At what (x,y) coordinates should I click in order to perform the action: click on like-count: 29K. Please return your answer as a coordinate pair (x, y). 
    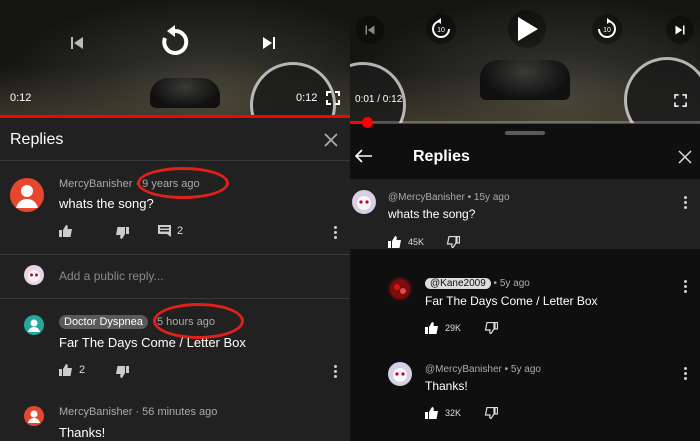
    Looking at the image, I should click on (453, 328).